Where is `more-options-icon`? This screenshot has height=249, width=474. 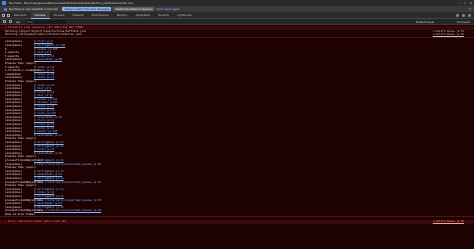
more-options-icon is located at coordinates (463, 15).